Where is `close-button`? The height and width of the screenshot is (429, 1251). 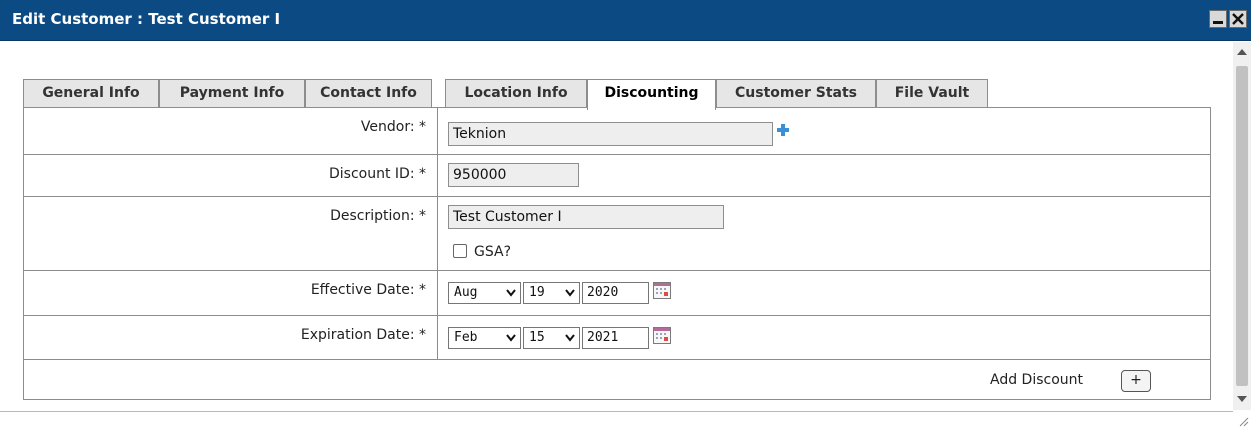 close-button is located at coordinates (1238, 19).